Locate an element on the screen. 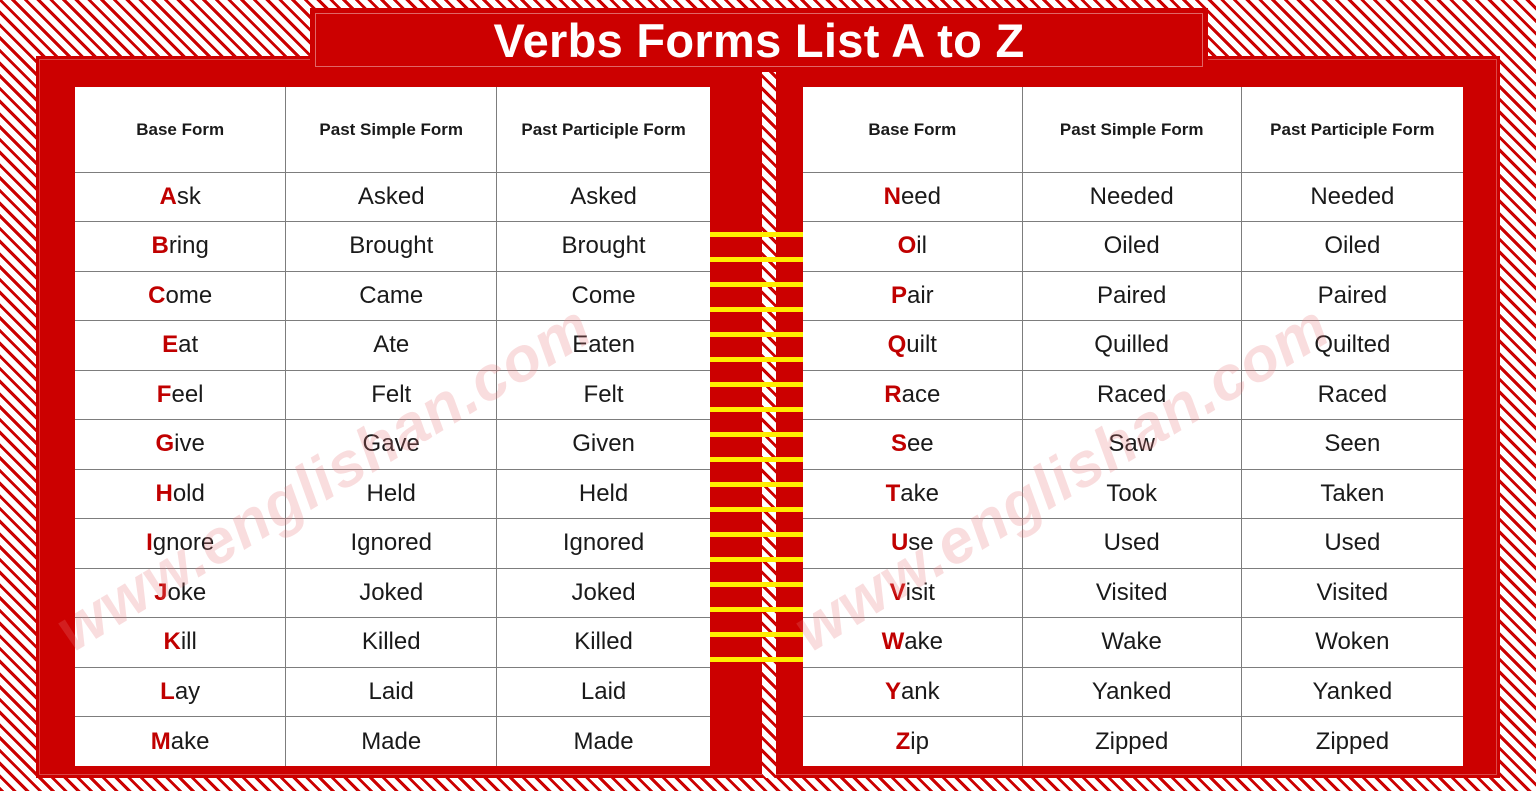  base-remainder: eel is located at coordinates (187, 394).